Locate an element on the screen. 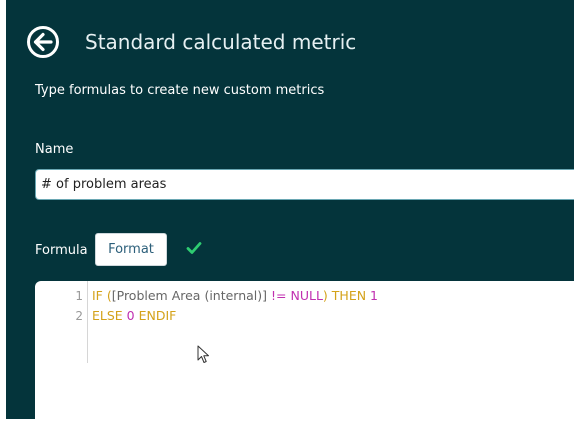 The width and height of the screenshot is (574, 421). code-token: NULL is located at coordinates (306, 295).